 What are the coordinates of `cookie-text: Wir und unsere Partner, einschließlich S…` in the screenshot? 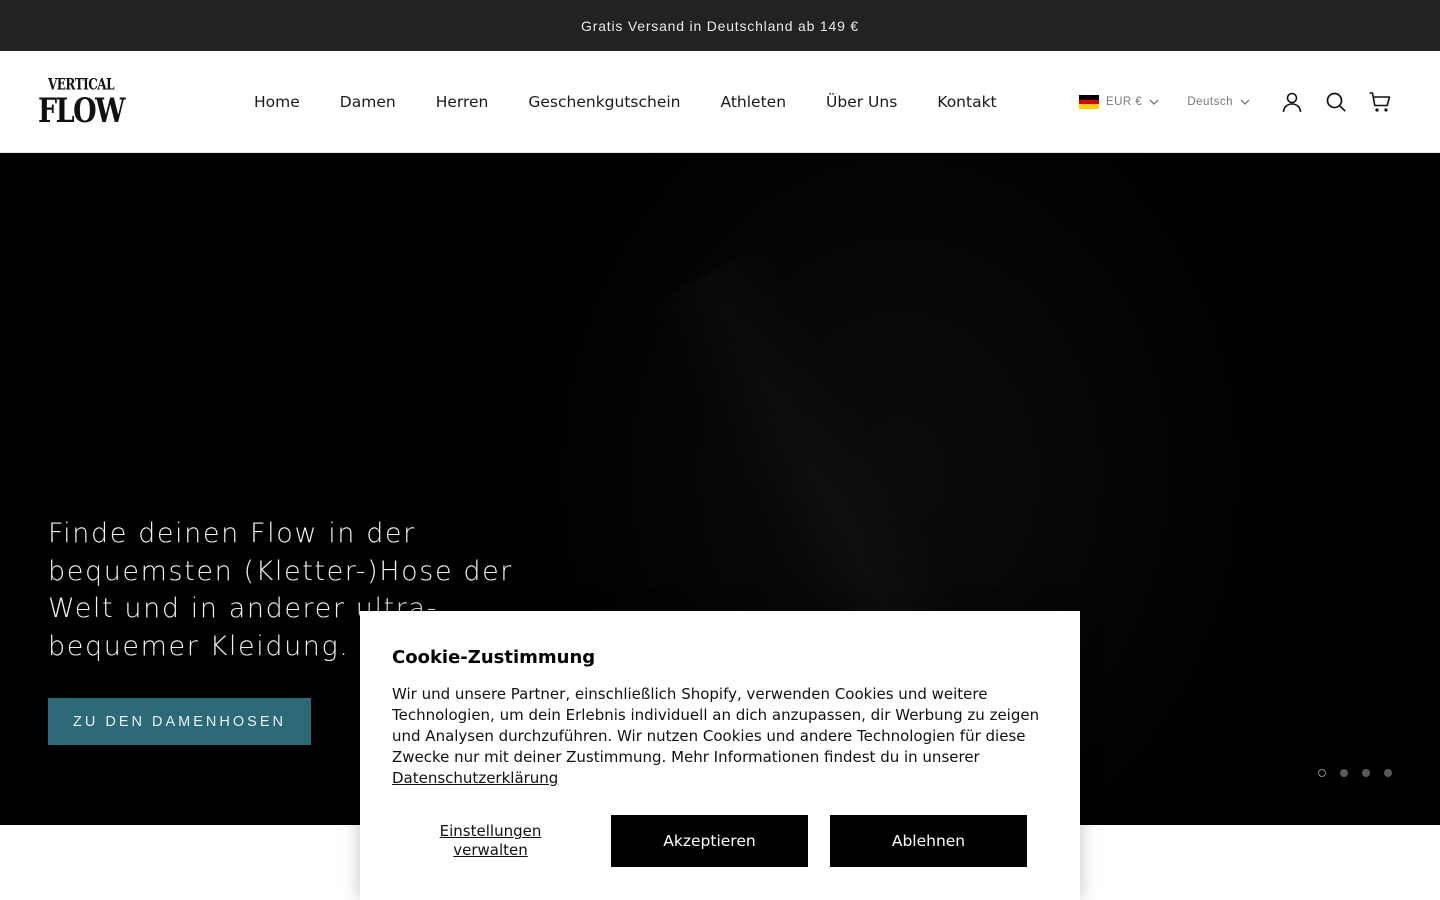 It's located at (720, 736).